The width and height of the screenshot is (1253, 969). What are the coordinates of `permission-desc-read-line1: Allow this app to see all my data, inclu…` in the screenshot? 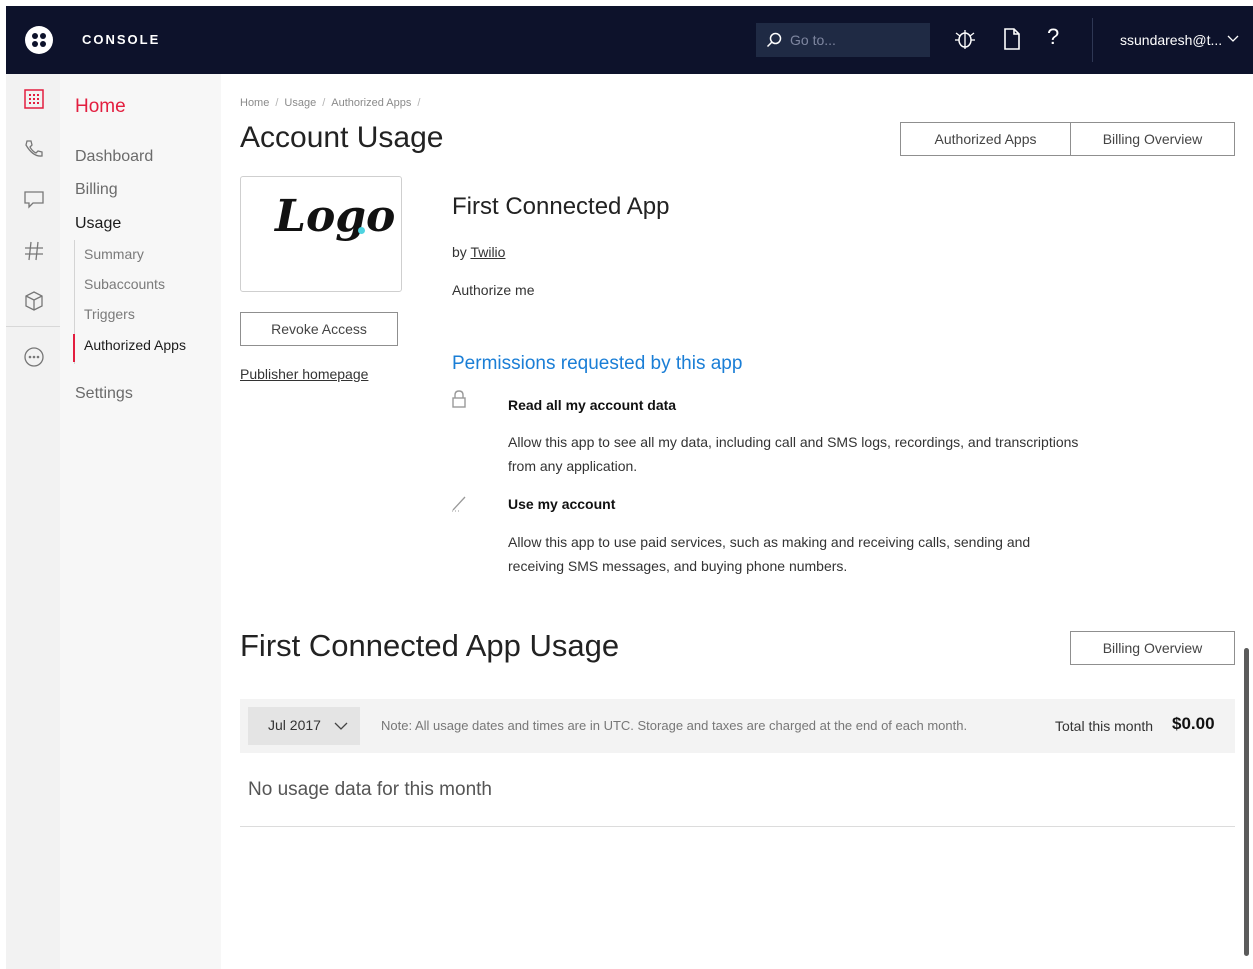 It's located at (793, 442).